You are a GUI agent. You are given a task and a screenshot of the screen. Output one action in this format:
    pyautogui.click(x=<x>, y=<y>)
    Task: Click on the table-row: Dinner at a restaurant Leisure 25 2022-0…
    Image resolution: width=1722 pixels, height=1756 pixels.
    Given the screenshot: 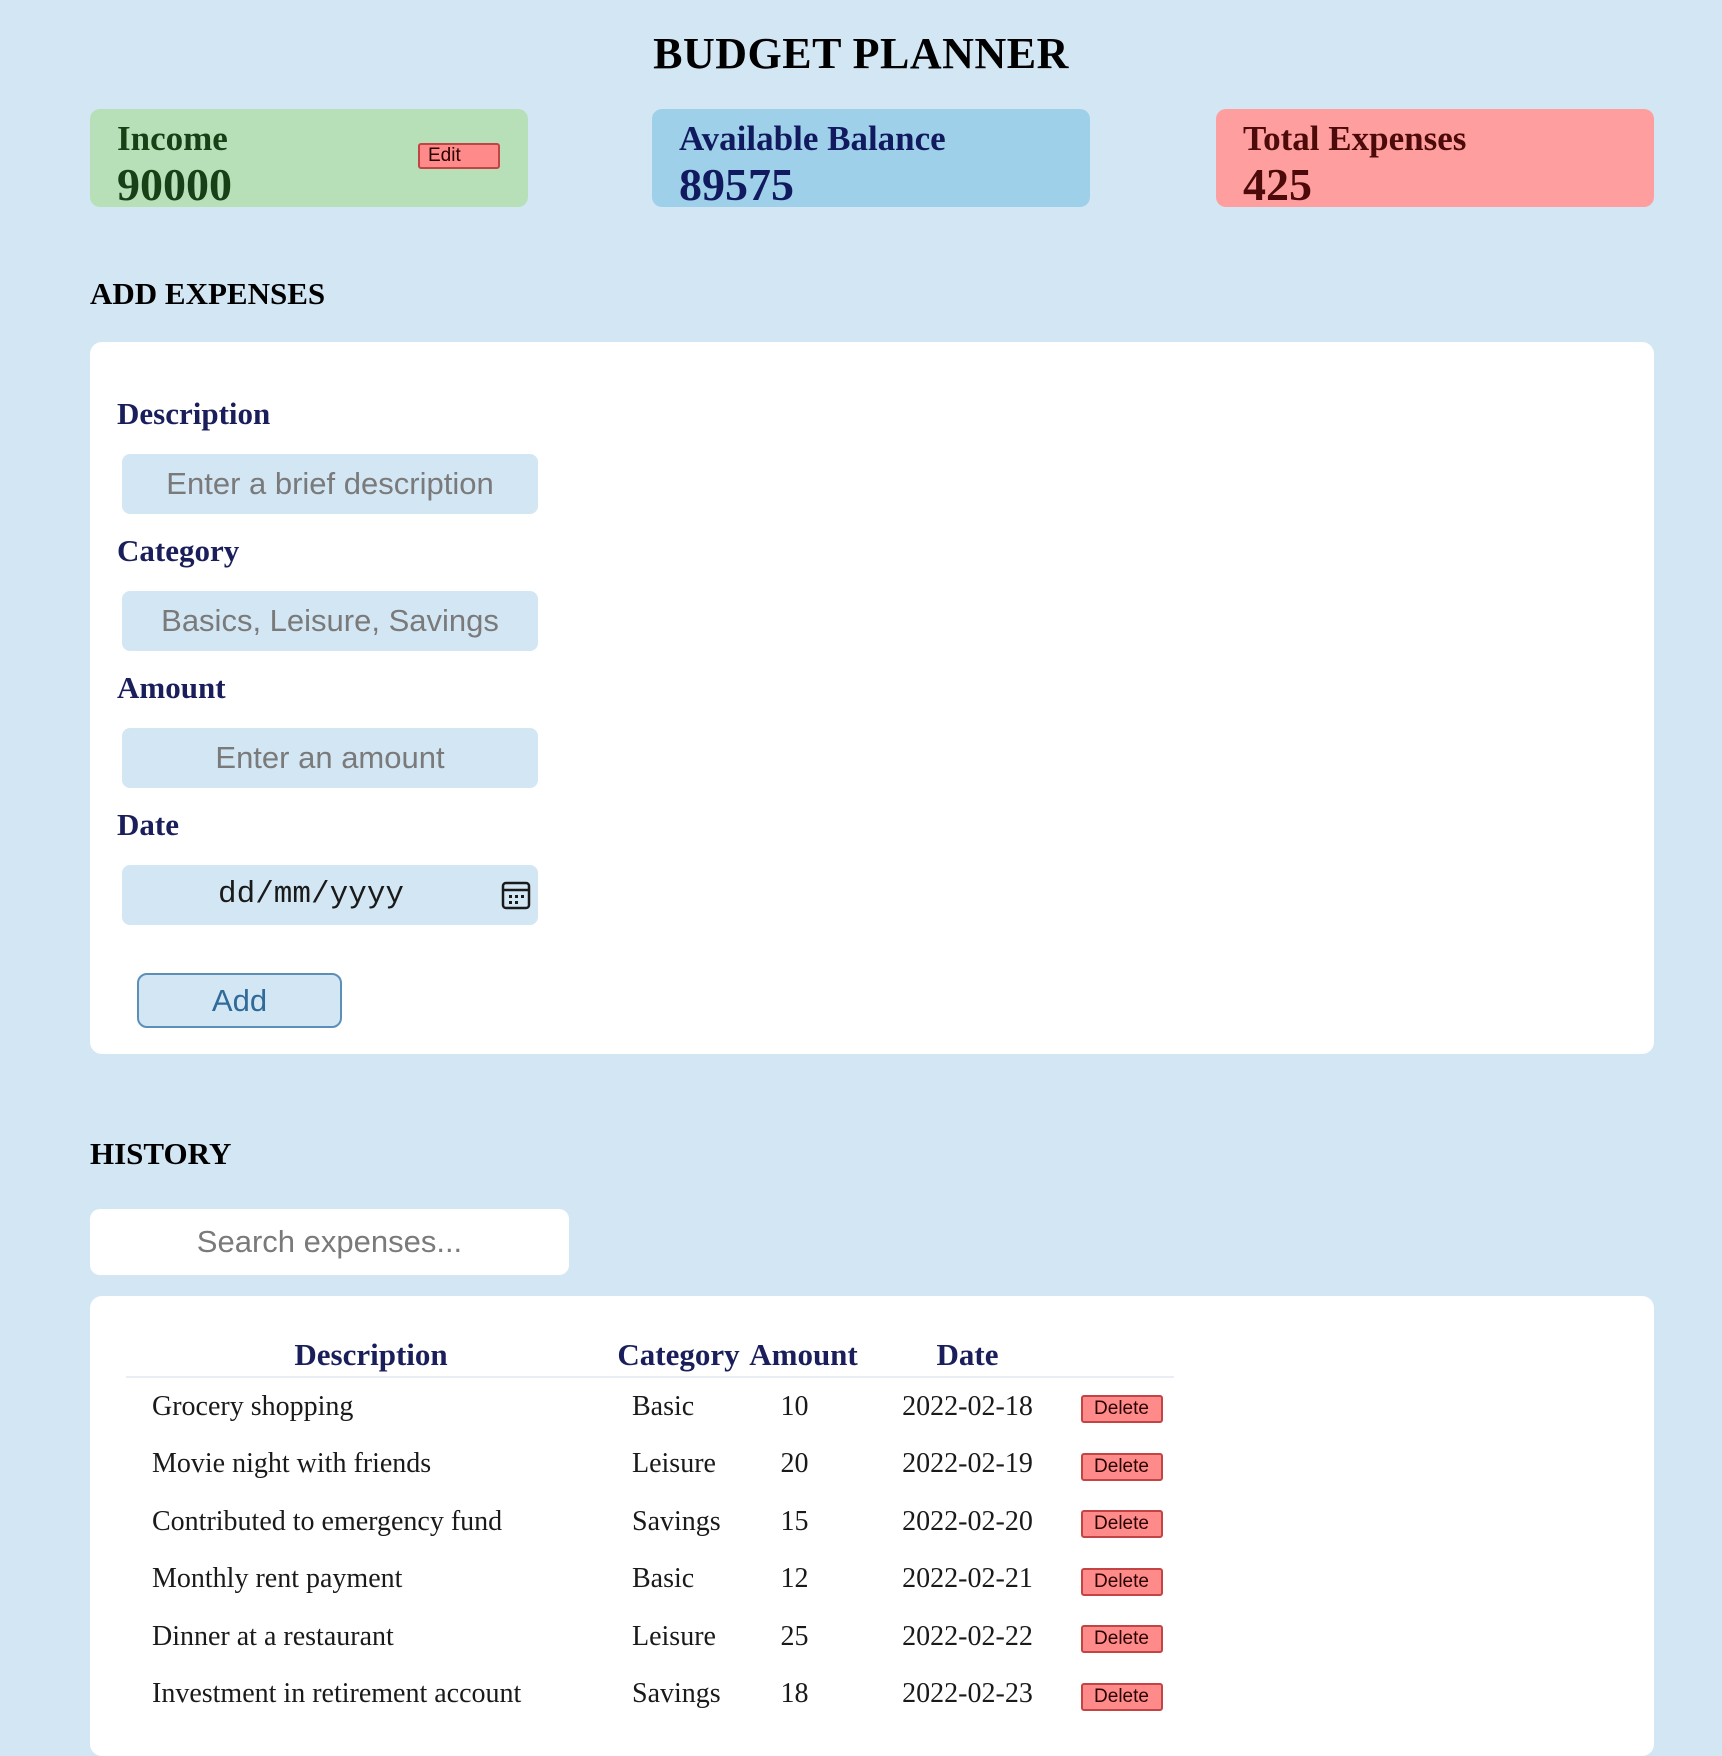 What is the action you would take?
    pyautogui.click(x=650, y=1637)
    